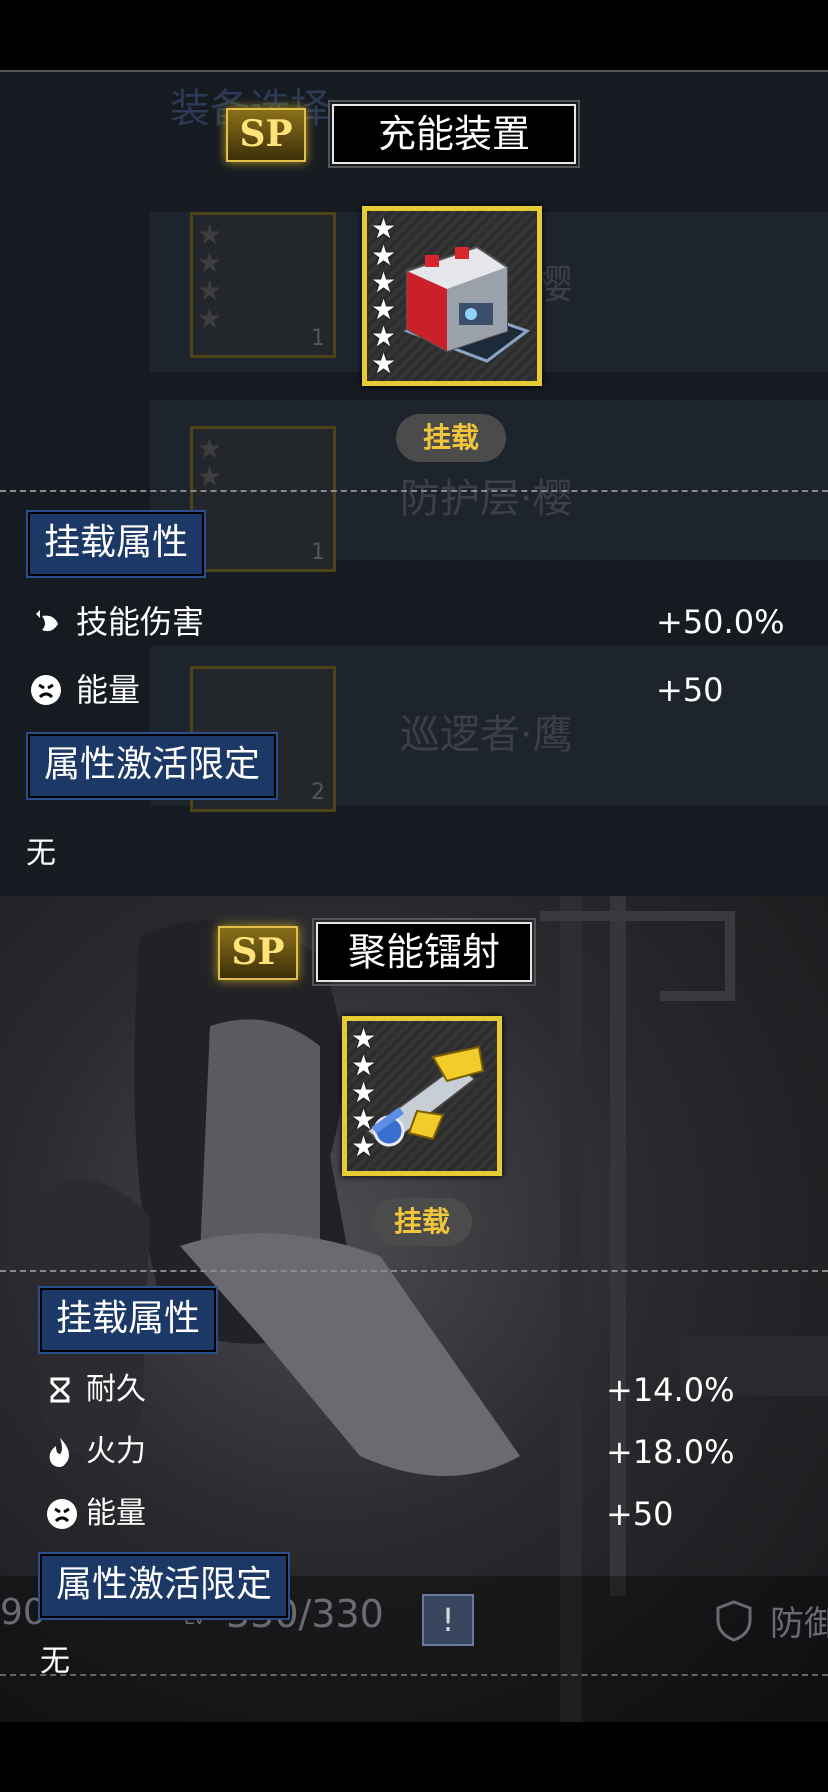  I want to click on alert-icon: !, so click(448, 1620).